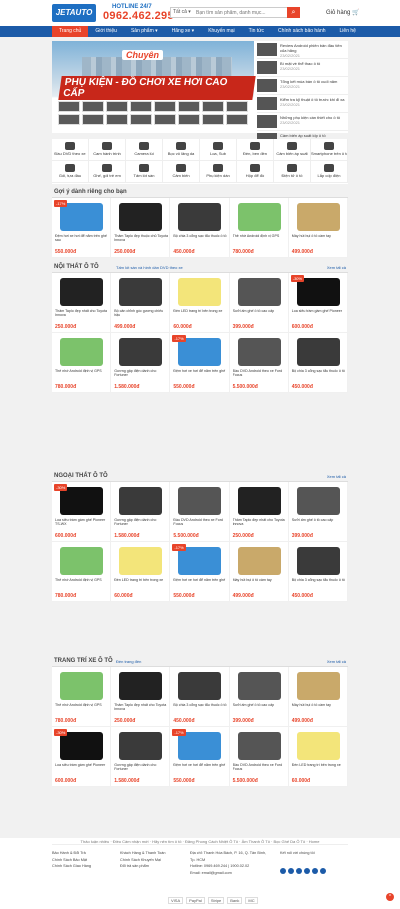  What do you see at coordinates (71, 866) in the screenshot?
I see `footer-link: Chính Sách Giao Hàng` at bounding box center [71, 866].